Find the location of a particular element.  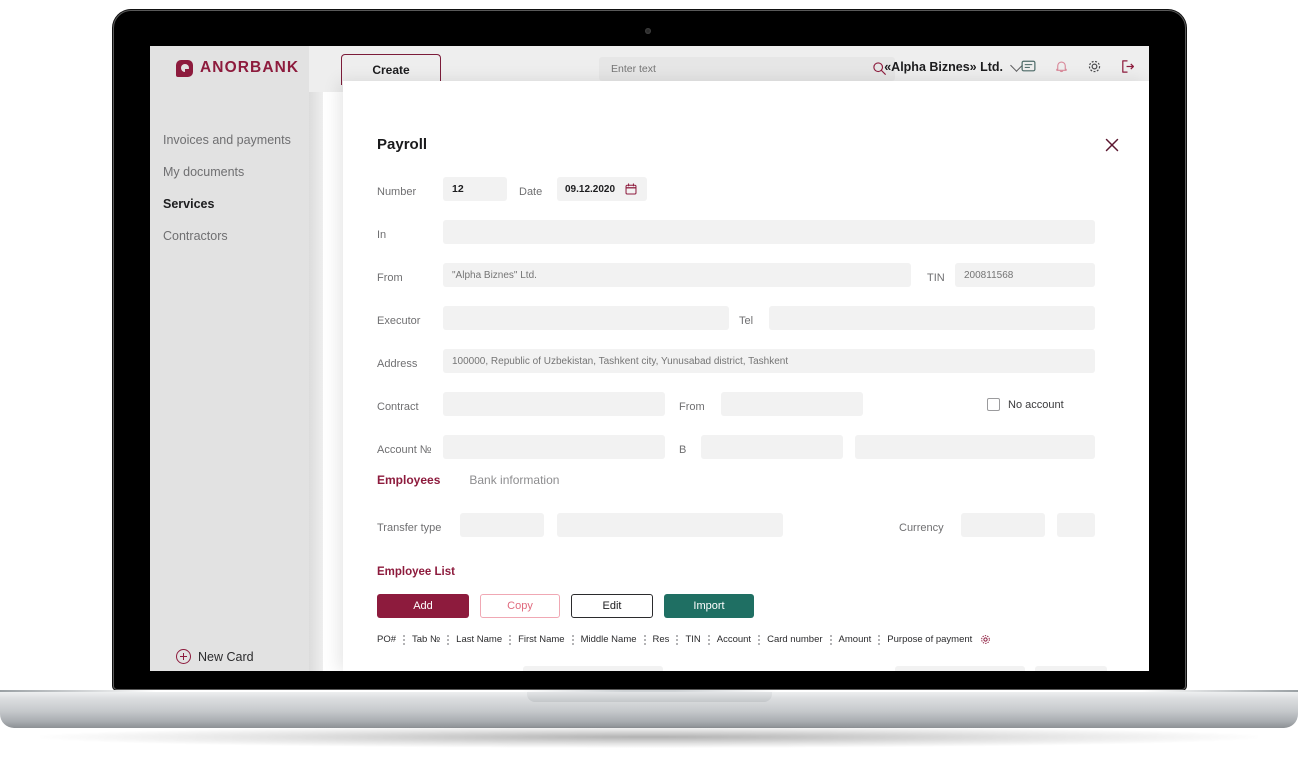

tel-label: Tel is located at coordinates (746, 321).